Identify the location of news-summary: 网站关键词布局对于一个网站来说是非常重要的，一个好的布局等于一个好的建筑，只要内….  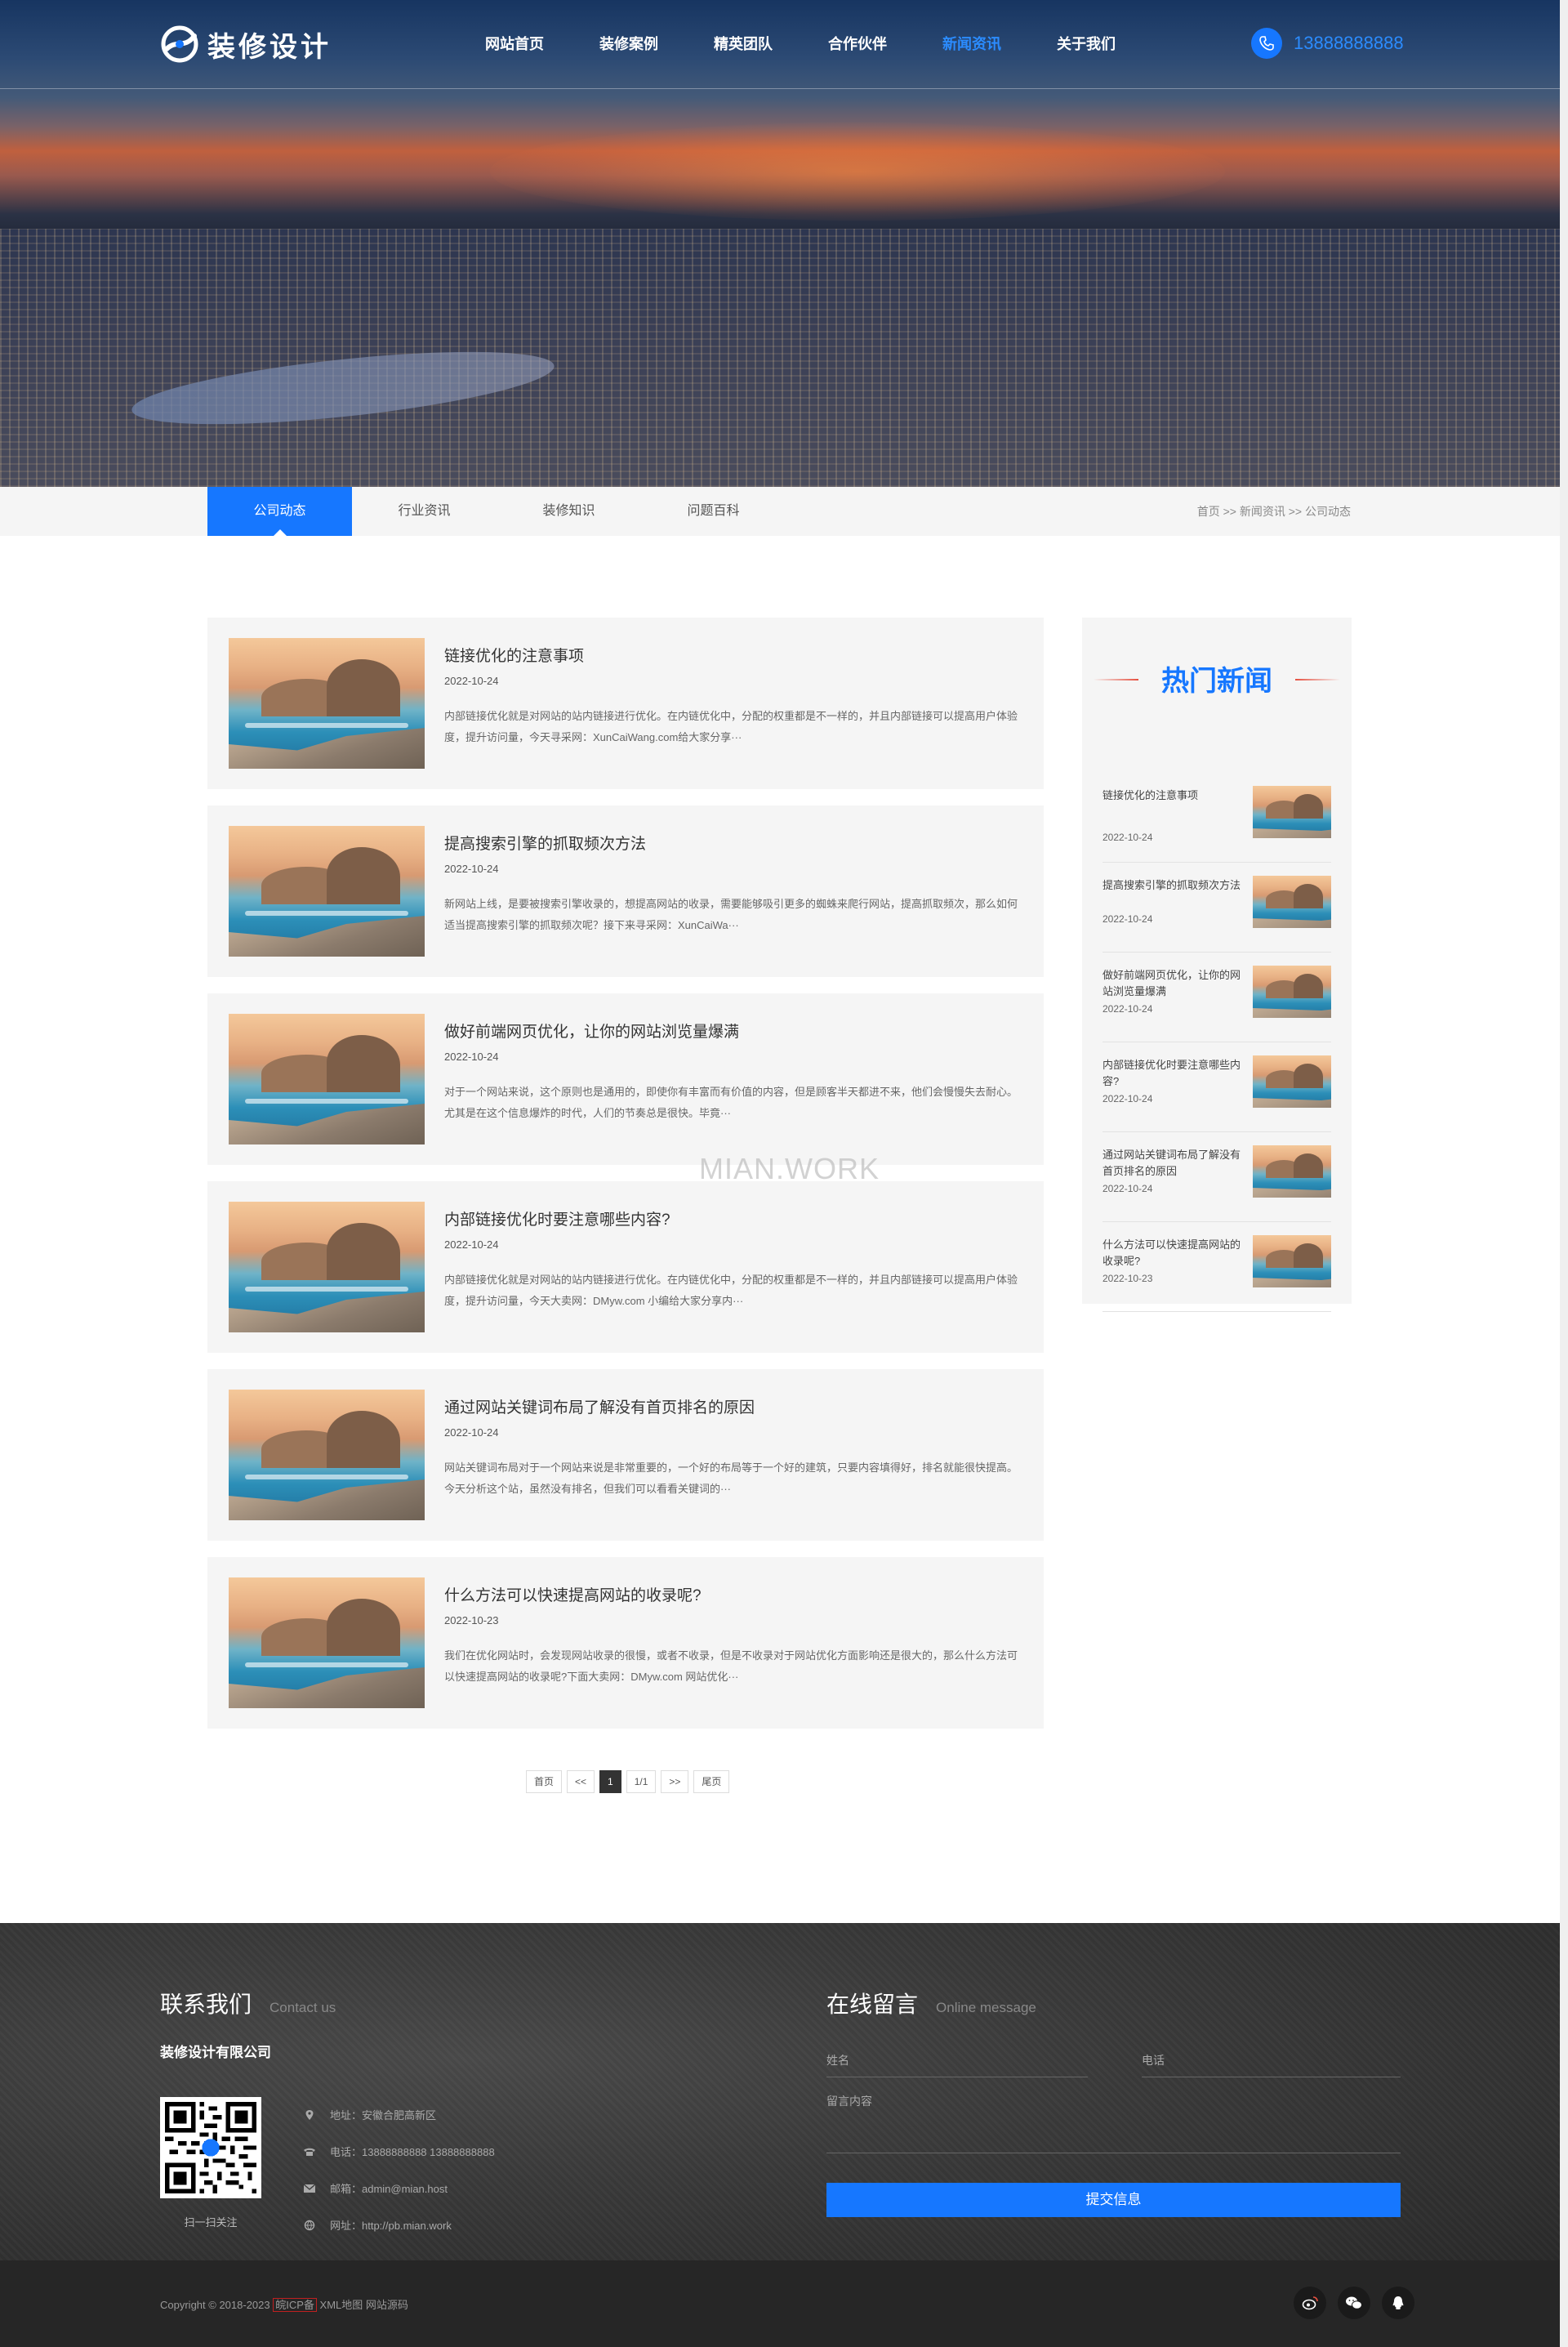
(731, 1478).